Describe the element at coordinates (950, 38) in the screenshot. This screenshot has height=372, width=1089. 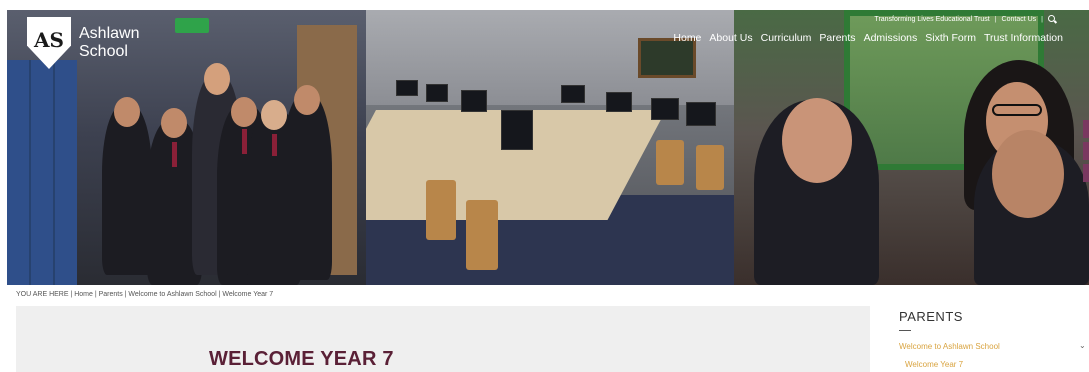
I see `nav-sixth-form: Sixth Form` at that location.